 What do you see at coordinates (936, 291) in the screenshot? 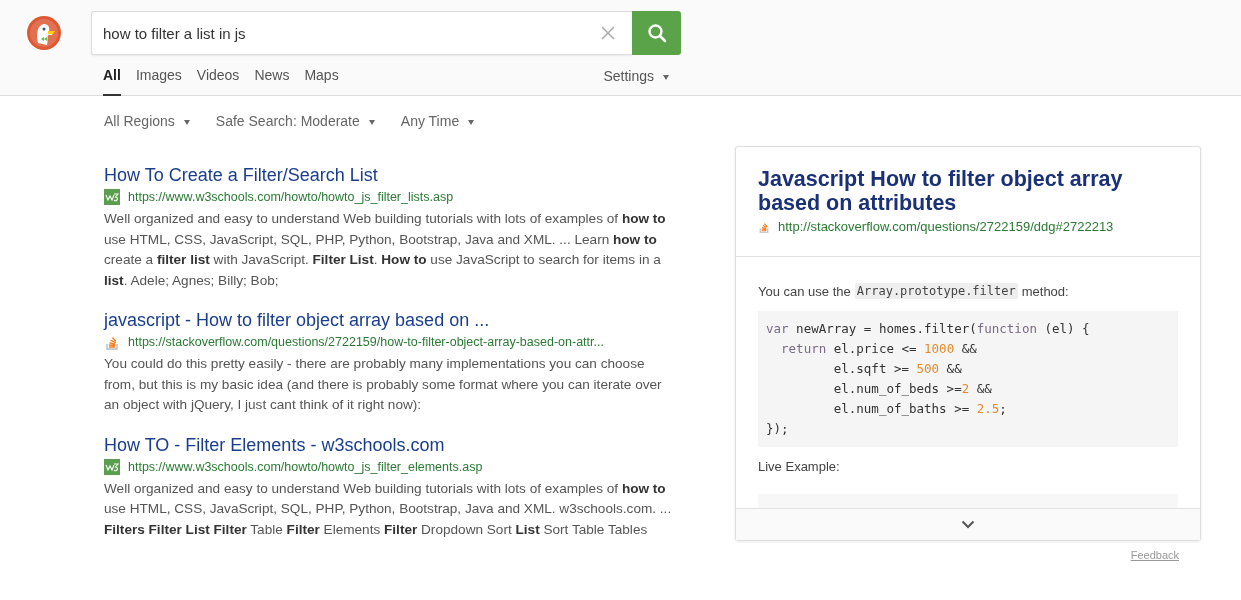
I see `inline-code: Array.prototype.filter` at bounding box center [936, 291].